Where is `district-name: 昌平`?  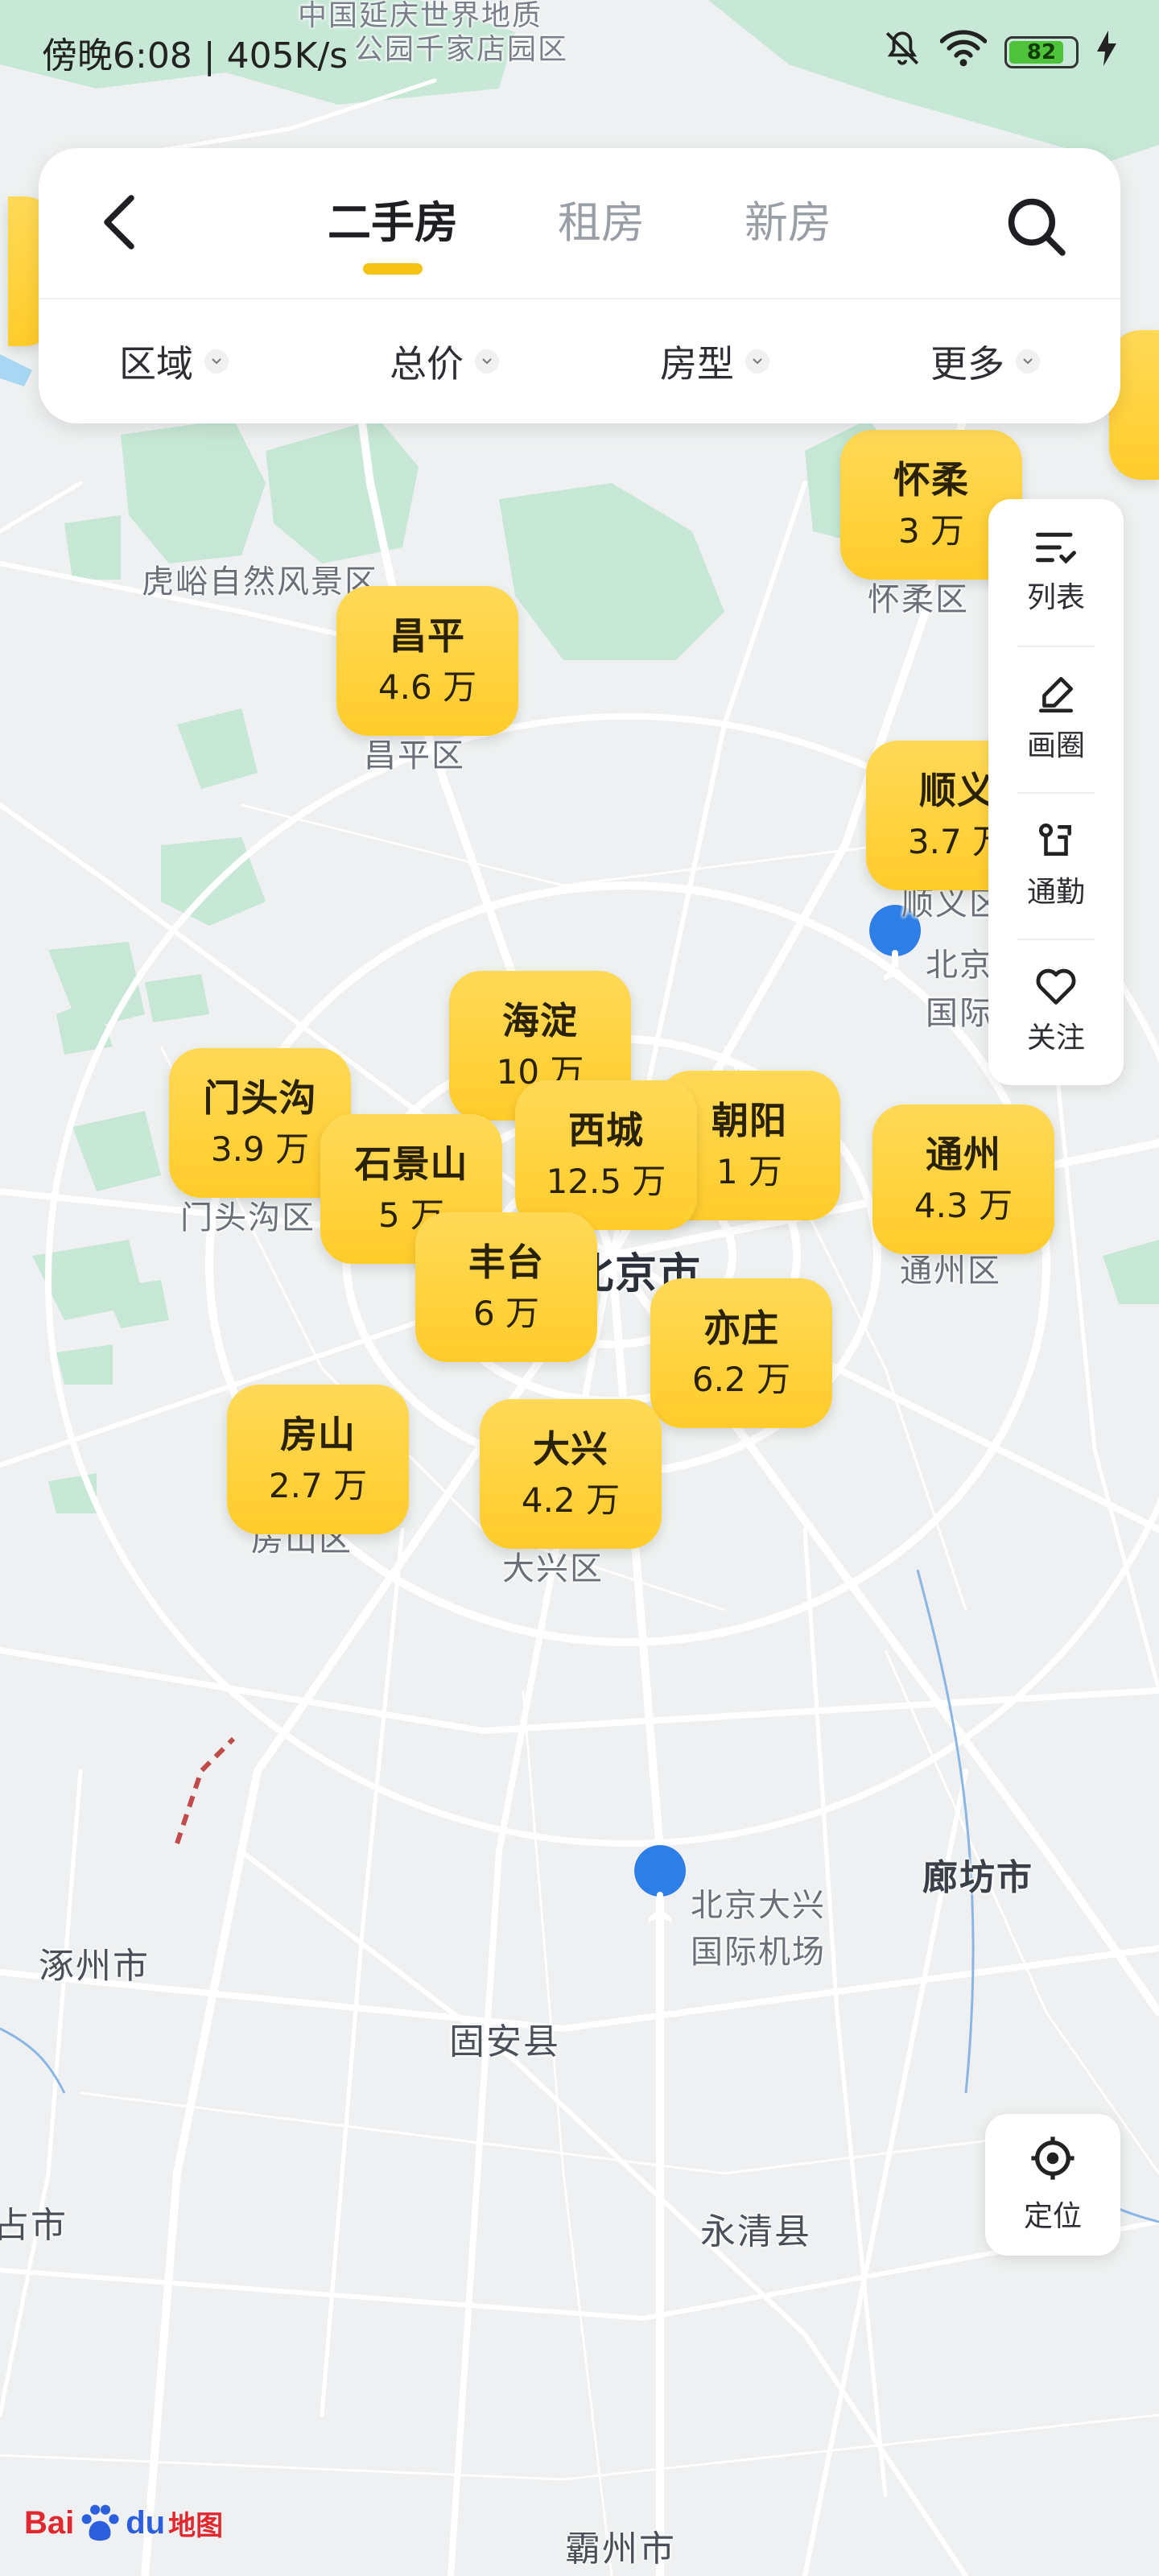 district-name: 昌平 is located at coordinates (427, 636).